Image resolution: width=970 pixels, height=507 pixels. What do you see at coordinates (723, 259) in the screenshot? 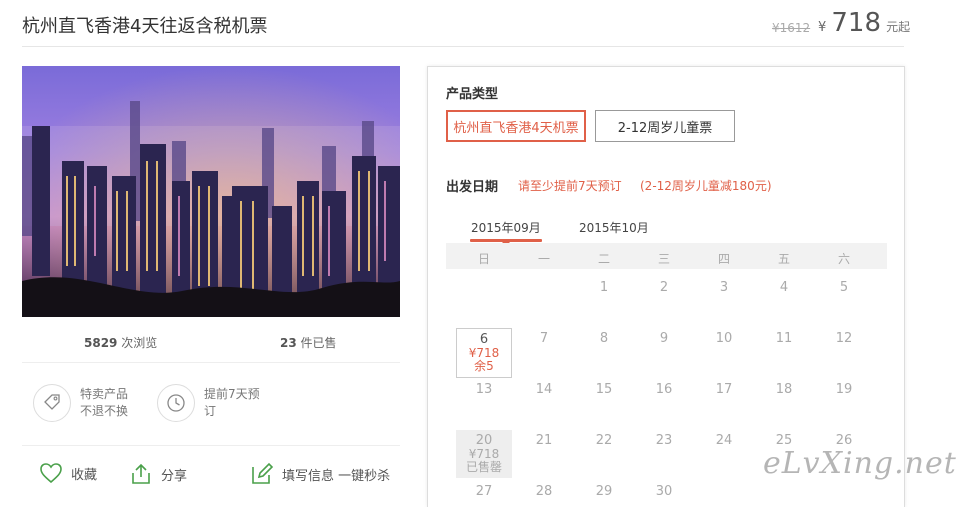
I see `weekday-thu: 四` at bounding box center [723, 259].